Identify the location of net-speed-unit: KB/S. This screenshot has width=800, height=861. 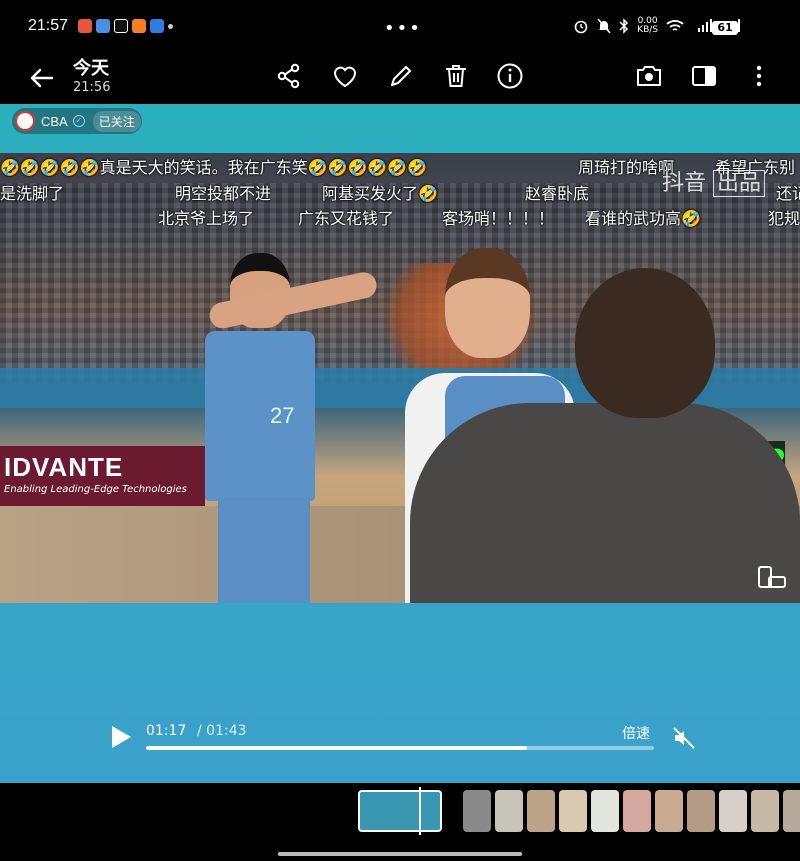
(647, 30).